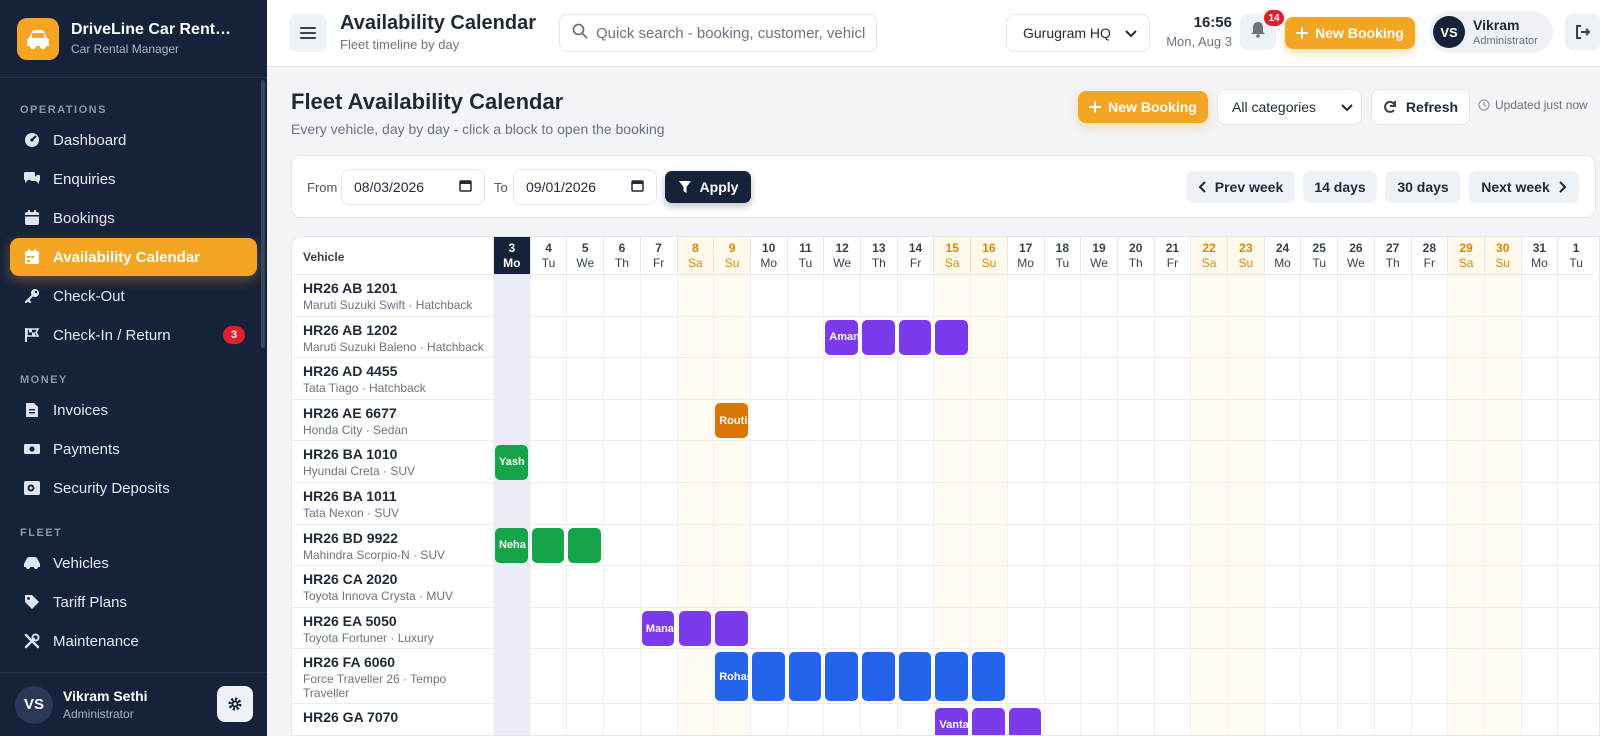 This screenshot has width=1600, height=736. Describe the element at coordinates (731, 421) in the screenshot. I see `booking-block: Routine` at that location.